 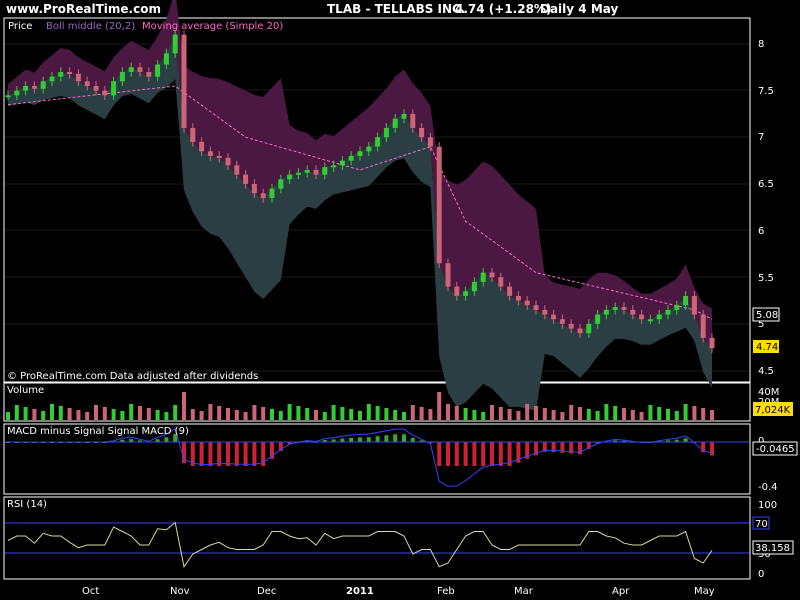 I want to click on price-tick-7.5: 7.5, so click(x=766, y=91).